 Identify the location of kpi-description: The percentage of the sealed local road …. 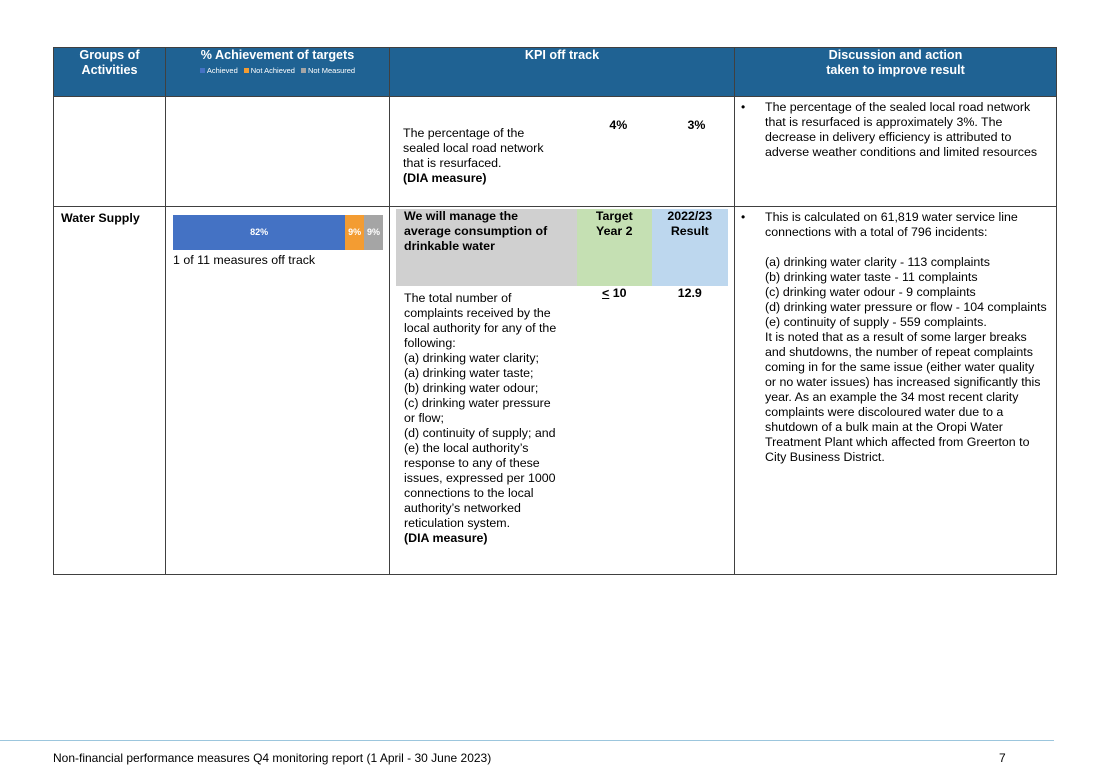
(484, 152).